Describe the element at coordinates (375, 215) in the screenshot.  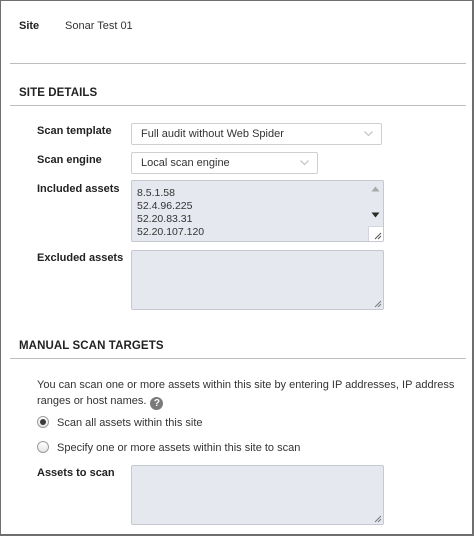
I see `scroll-down-arrow-icon` at that location.